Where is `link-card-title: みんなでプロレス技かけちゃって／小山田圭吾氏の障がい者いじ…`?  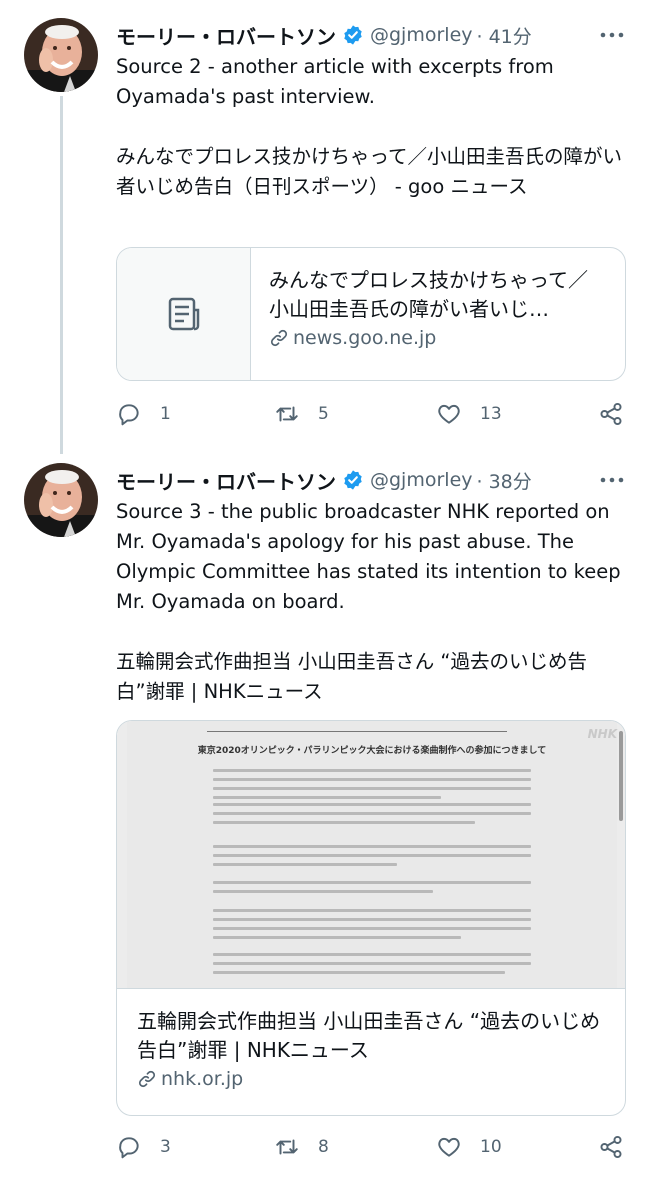 link-card-title: みんなでプロレス技かけちゃって／小山田圭吾氏の障がい者いじ… is located at coordinates (428, 294).